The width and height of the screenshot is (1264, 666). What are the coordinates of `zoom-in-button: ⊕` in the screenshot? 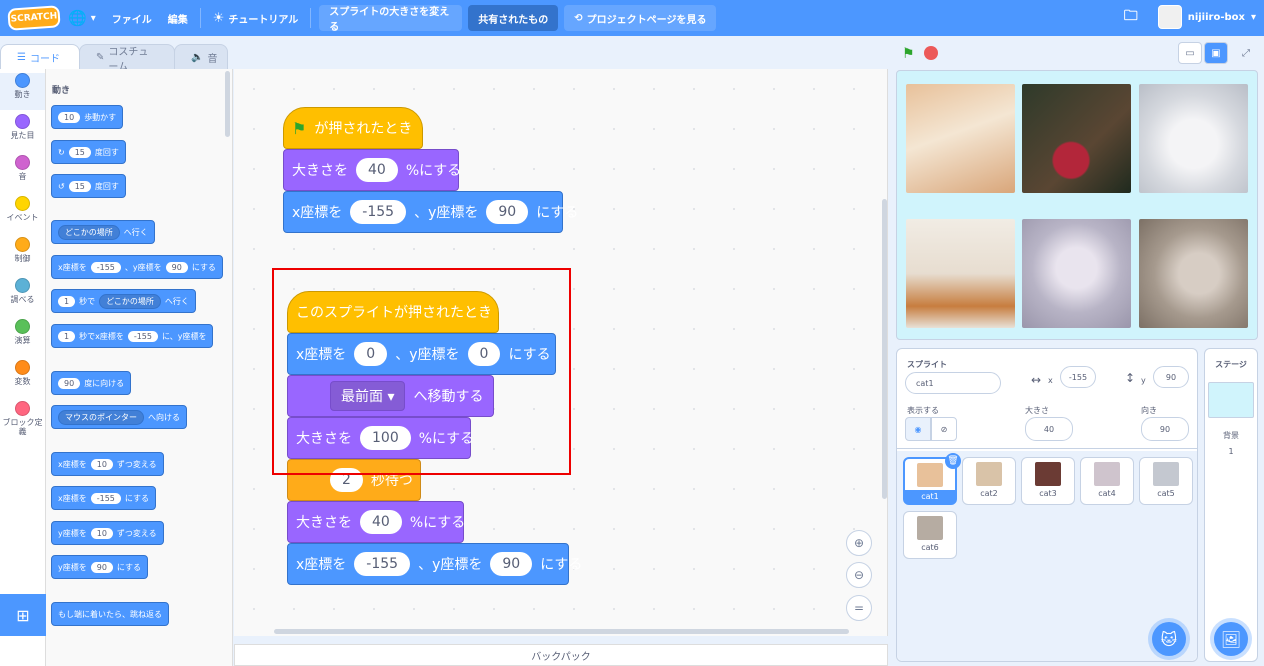 It's located at (859, 543).